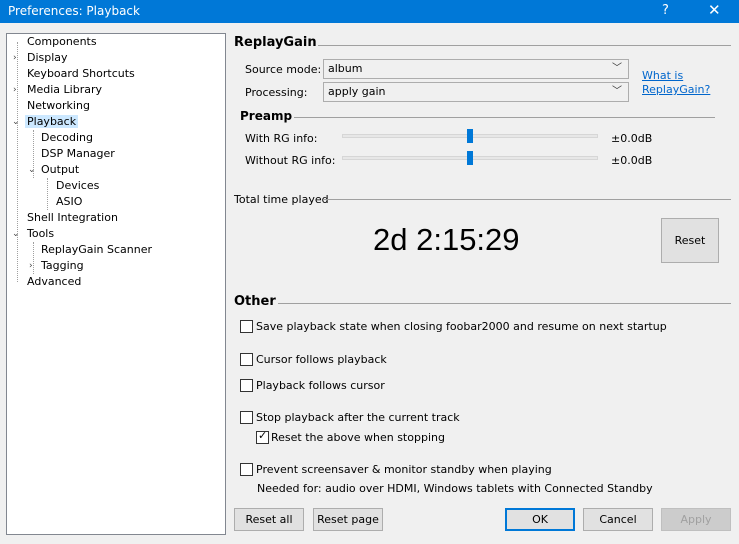 The height and width of the screenshot is (544, 739). I want to click on reset-above-checkbox, so click(262, 436).